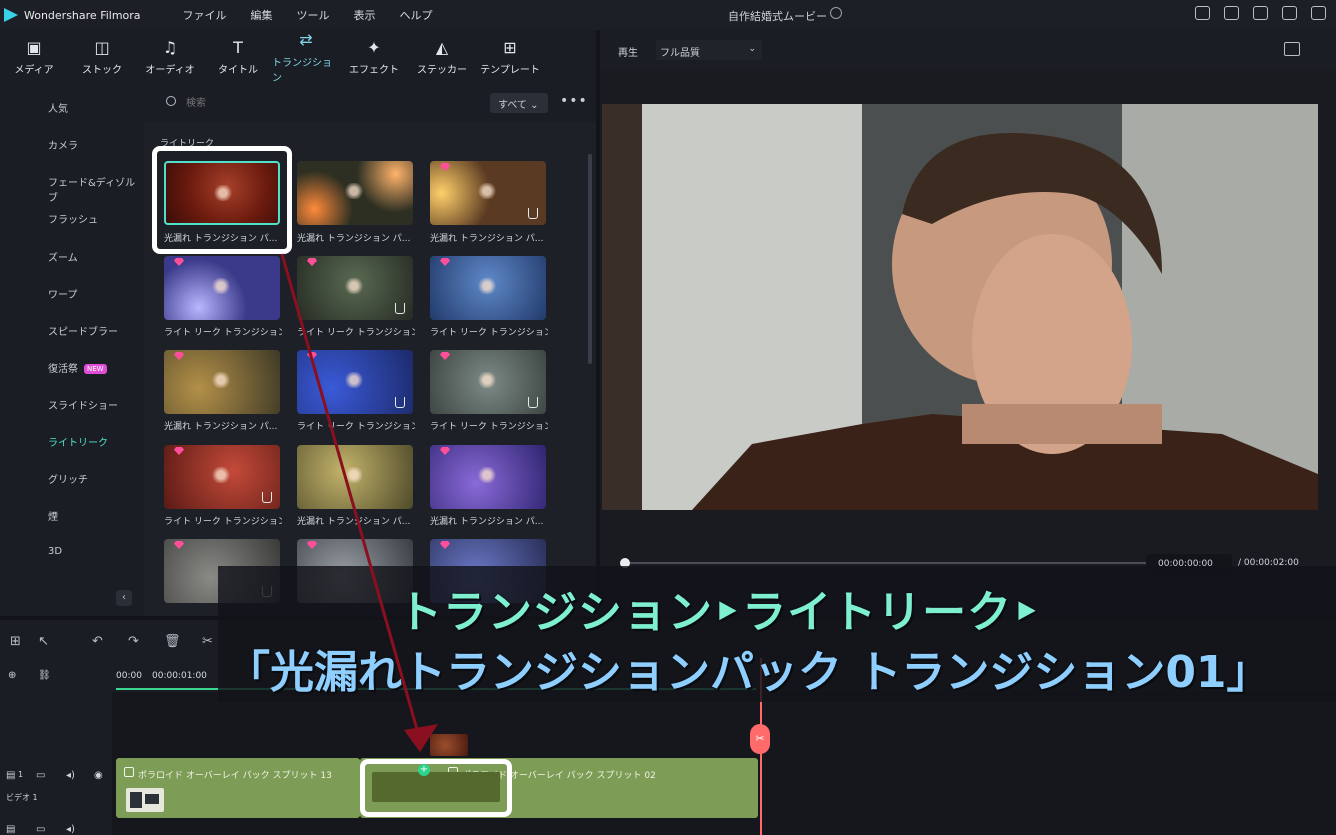 Image resolution: width=1336 pixels, height=835 pixels. I want to click on drag-arrow-head, so click(421, 738).